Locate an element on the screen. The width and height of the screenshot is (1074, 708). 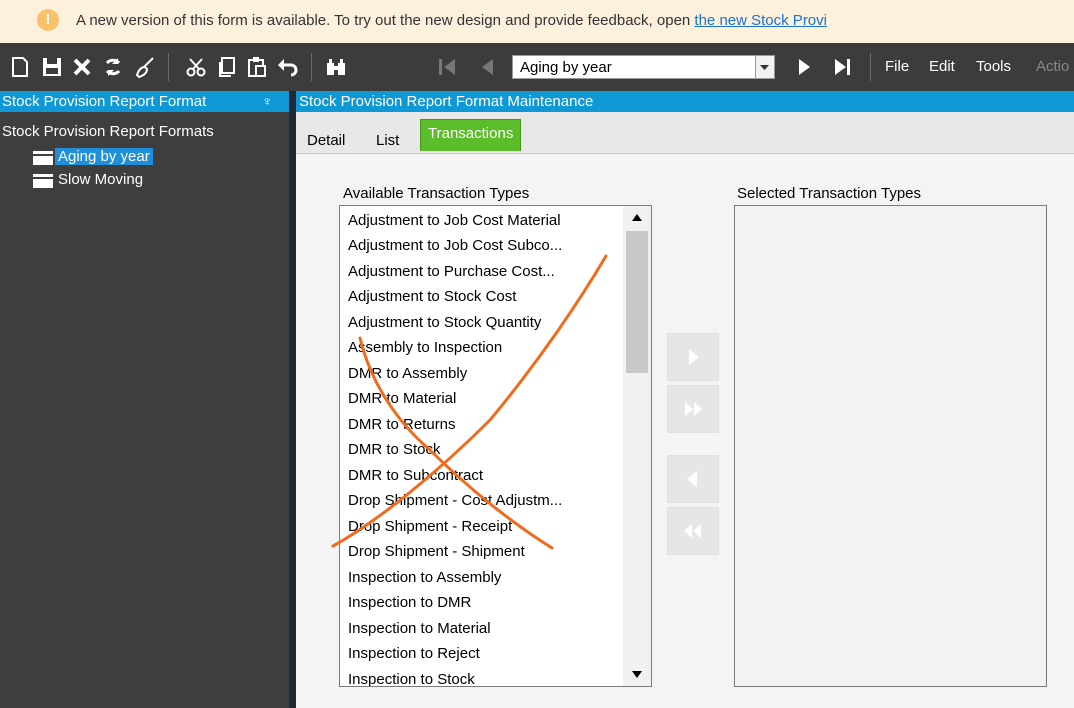
tree-root-label: Stock Provision Report Formats is located at coordinates (108, 131).